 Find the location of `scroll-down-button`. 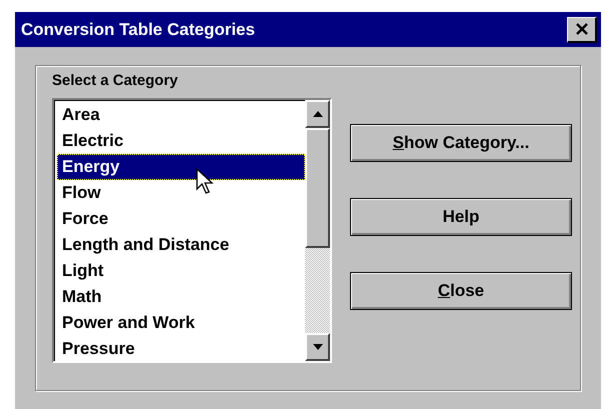

scroll-down-button is located at coordinates (317, 347).